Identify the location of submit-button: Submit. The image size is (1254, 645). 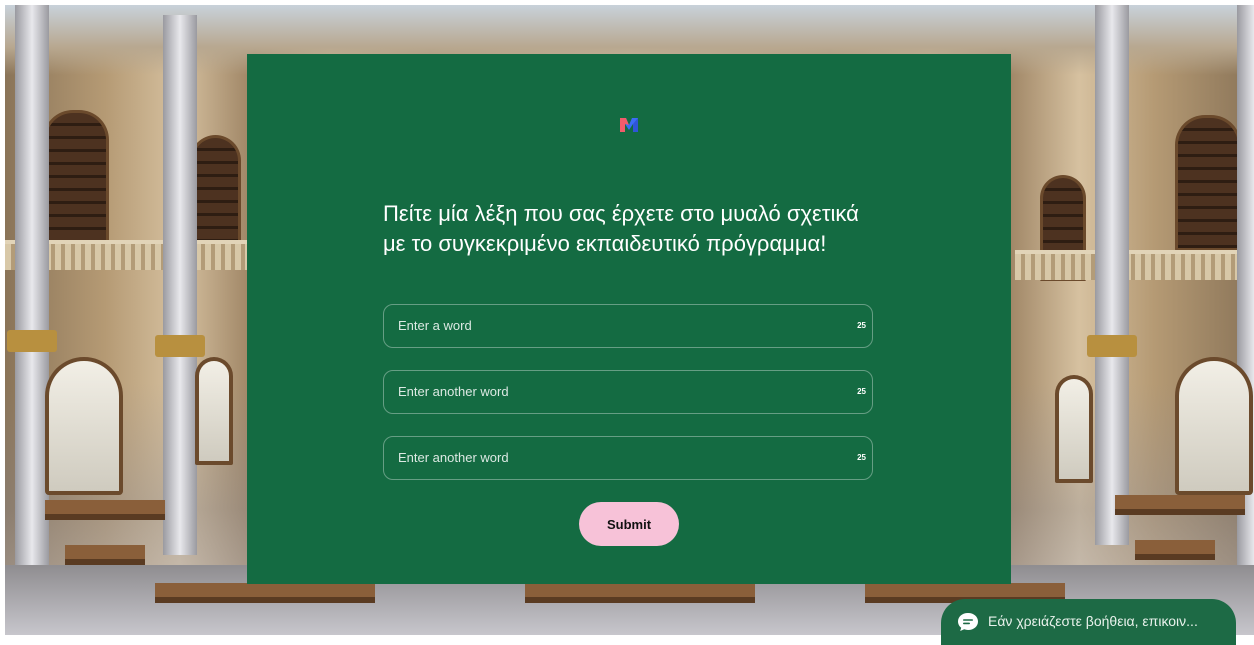
(629, 524).